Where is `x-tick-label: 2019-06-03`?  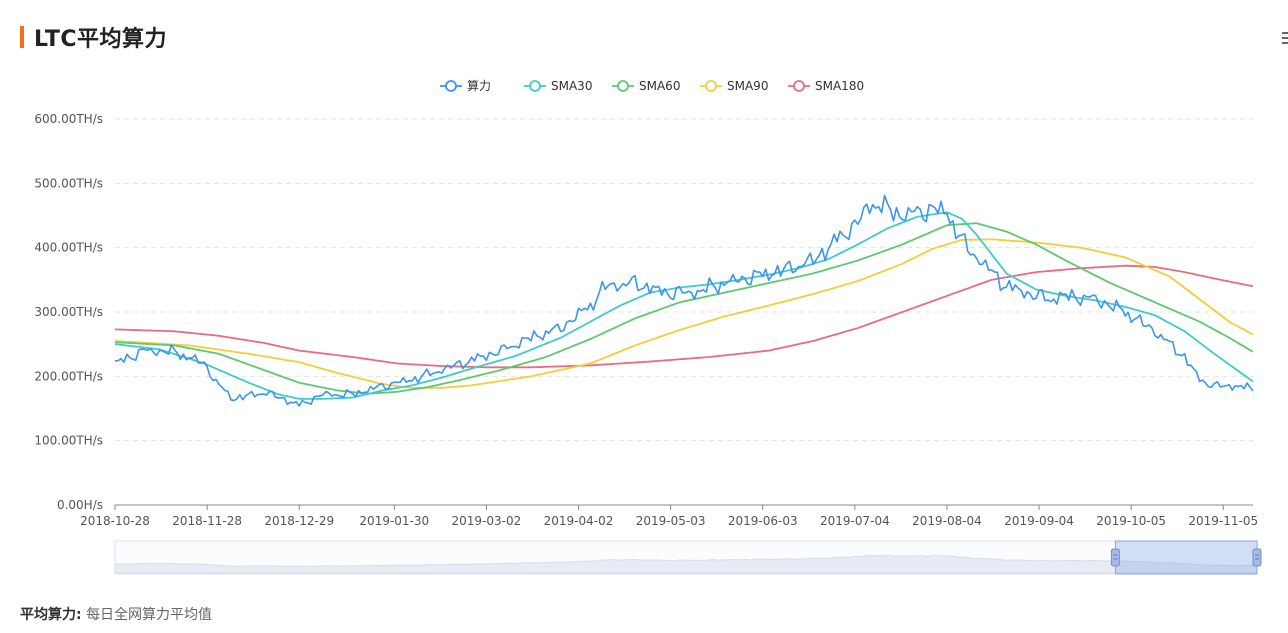 x-tick-label: 2019-06-03 is located at coordinates (763, 521).